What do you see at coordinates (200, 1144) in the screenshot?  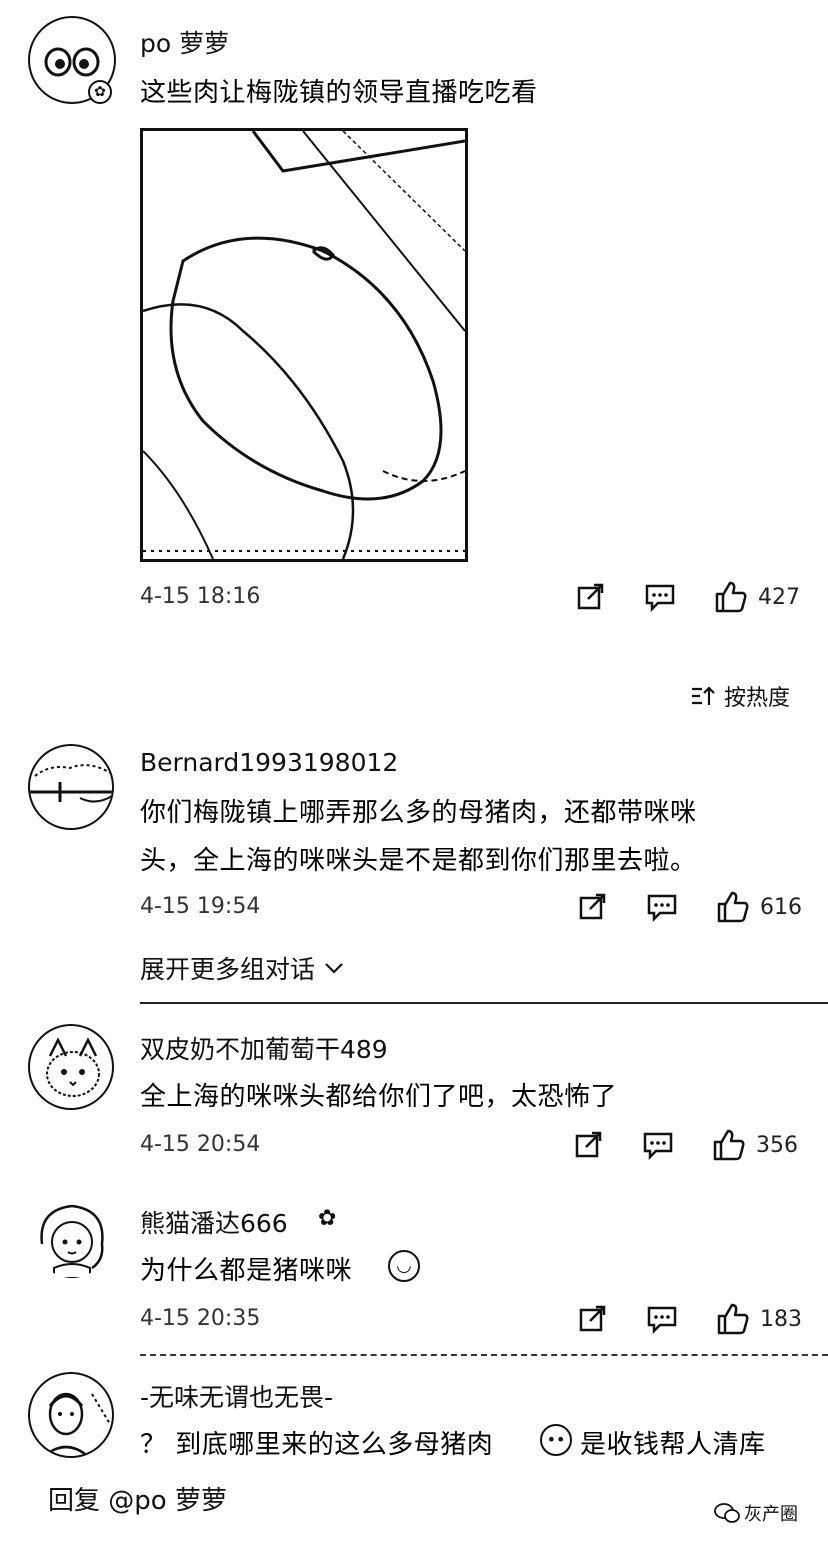 I see `timestamp: 4-15 20:54` at bounding box center [200, 1144].